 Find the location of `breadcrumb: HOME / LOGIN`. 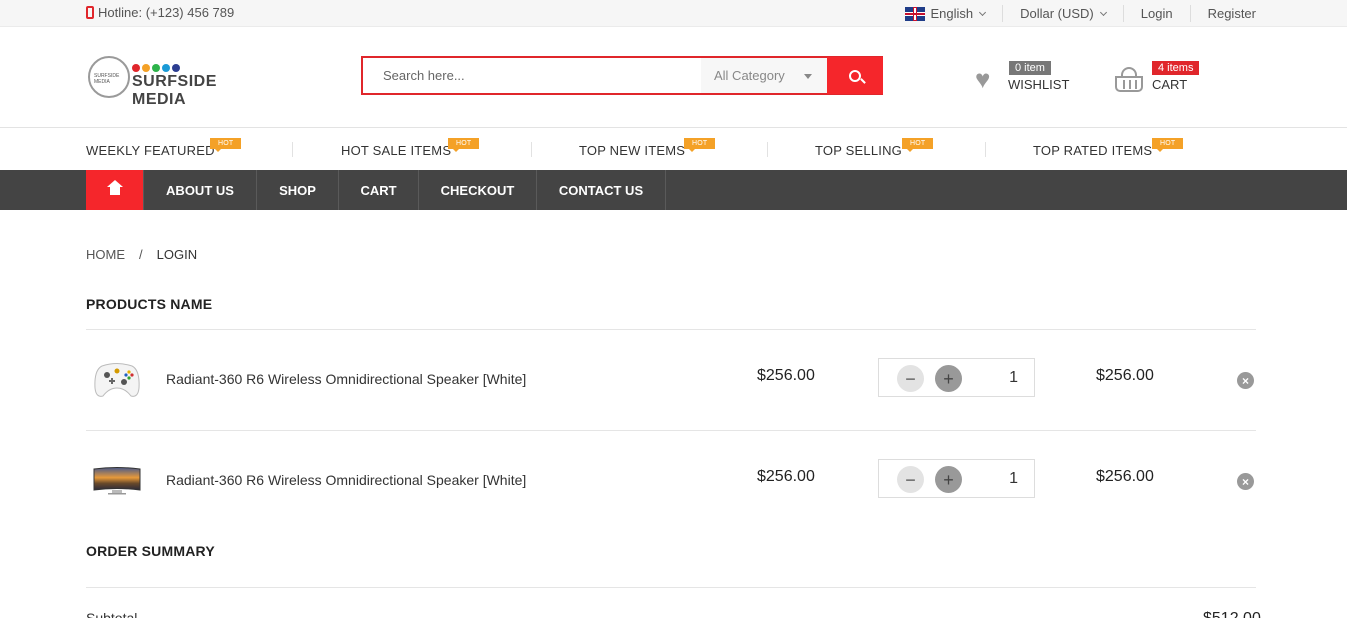

breadcrumb: HOME / LOGIN is located at coordinates (141, 254).